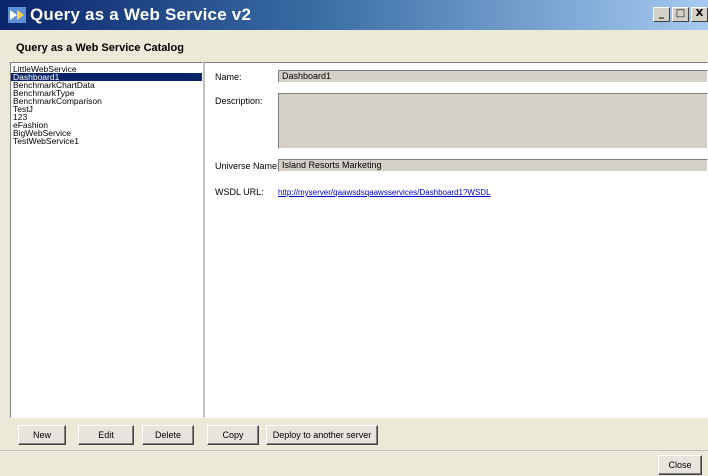  I want to click on wsdl-url-label: WSDL URL:, so click(239, 192).